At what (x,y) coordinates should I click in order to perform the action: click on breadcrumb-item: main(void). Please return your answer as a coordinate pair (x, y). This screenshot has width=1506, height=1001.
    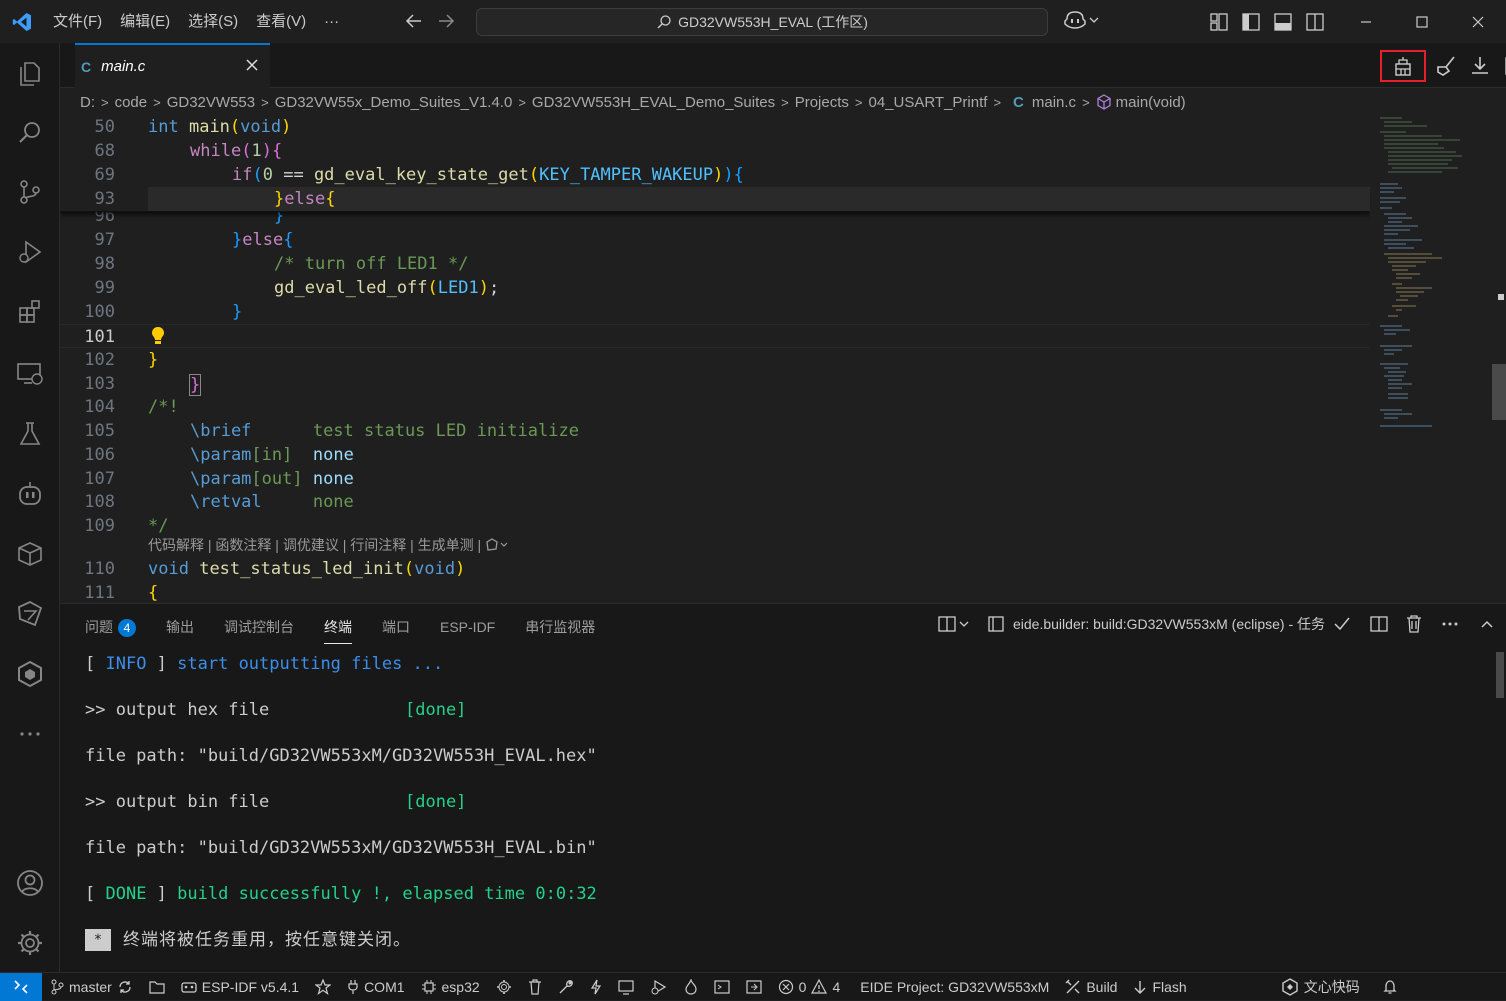
    Looking at the image, I should click on (1151, 102).